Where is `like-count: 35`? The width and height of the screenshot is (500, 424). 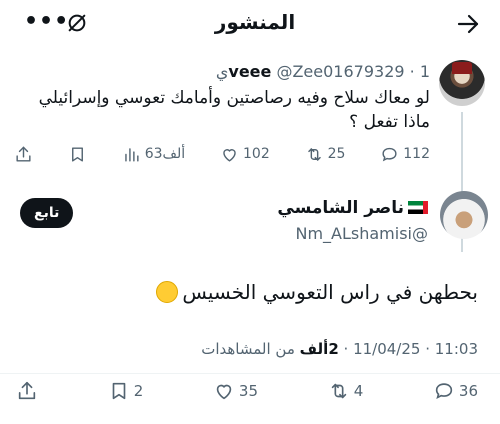
like-count: 35 is located at coordinates (248, 391).